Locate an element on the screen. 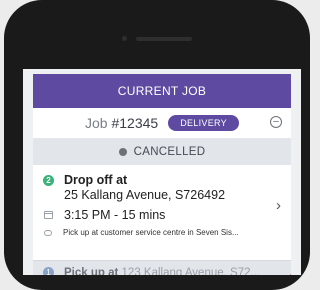 This screenshot has height=290, width=320. header-title: CURRENT JOB is located at coordinates (162, 91).